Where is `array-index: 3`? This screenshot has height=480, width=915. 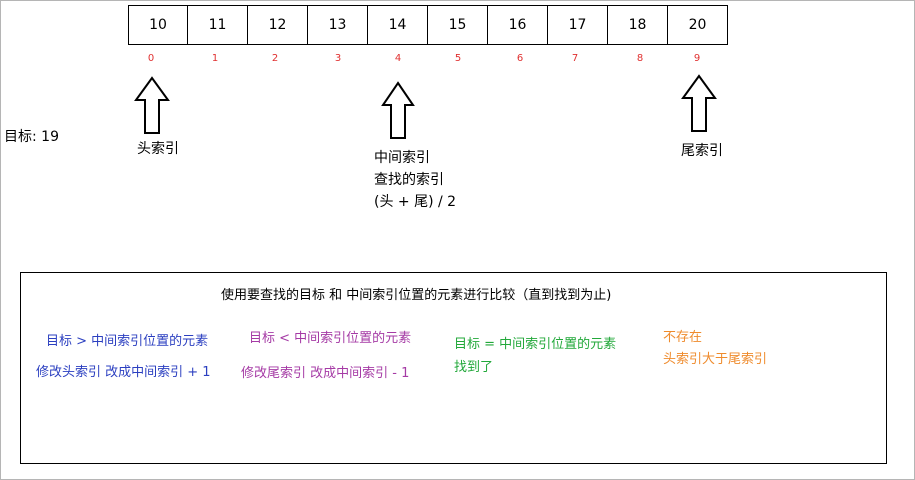 array-index: 3 is located at coordinates (338, 58).